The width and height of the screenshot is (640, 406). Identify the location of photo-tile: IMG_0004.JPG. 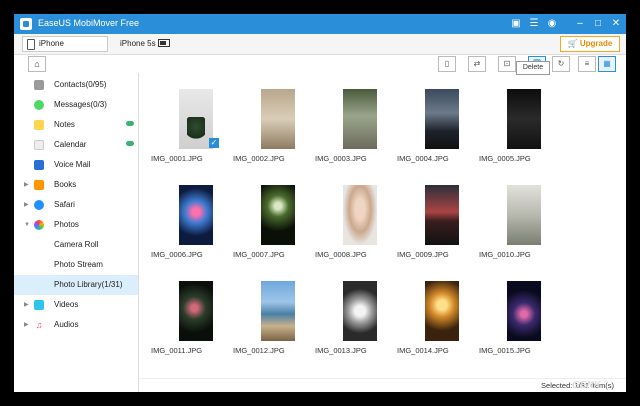
(435, 132).